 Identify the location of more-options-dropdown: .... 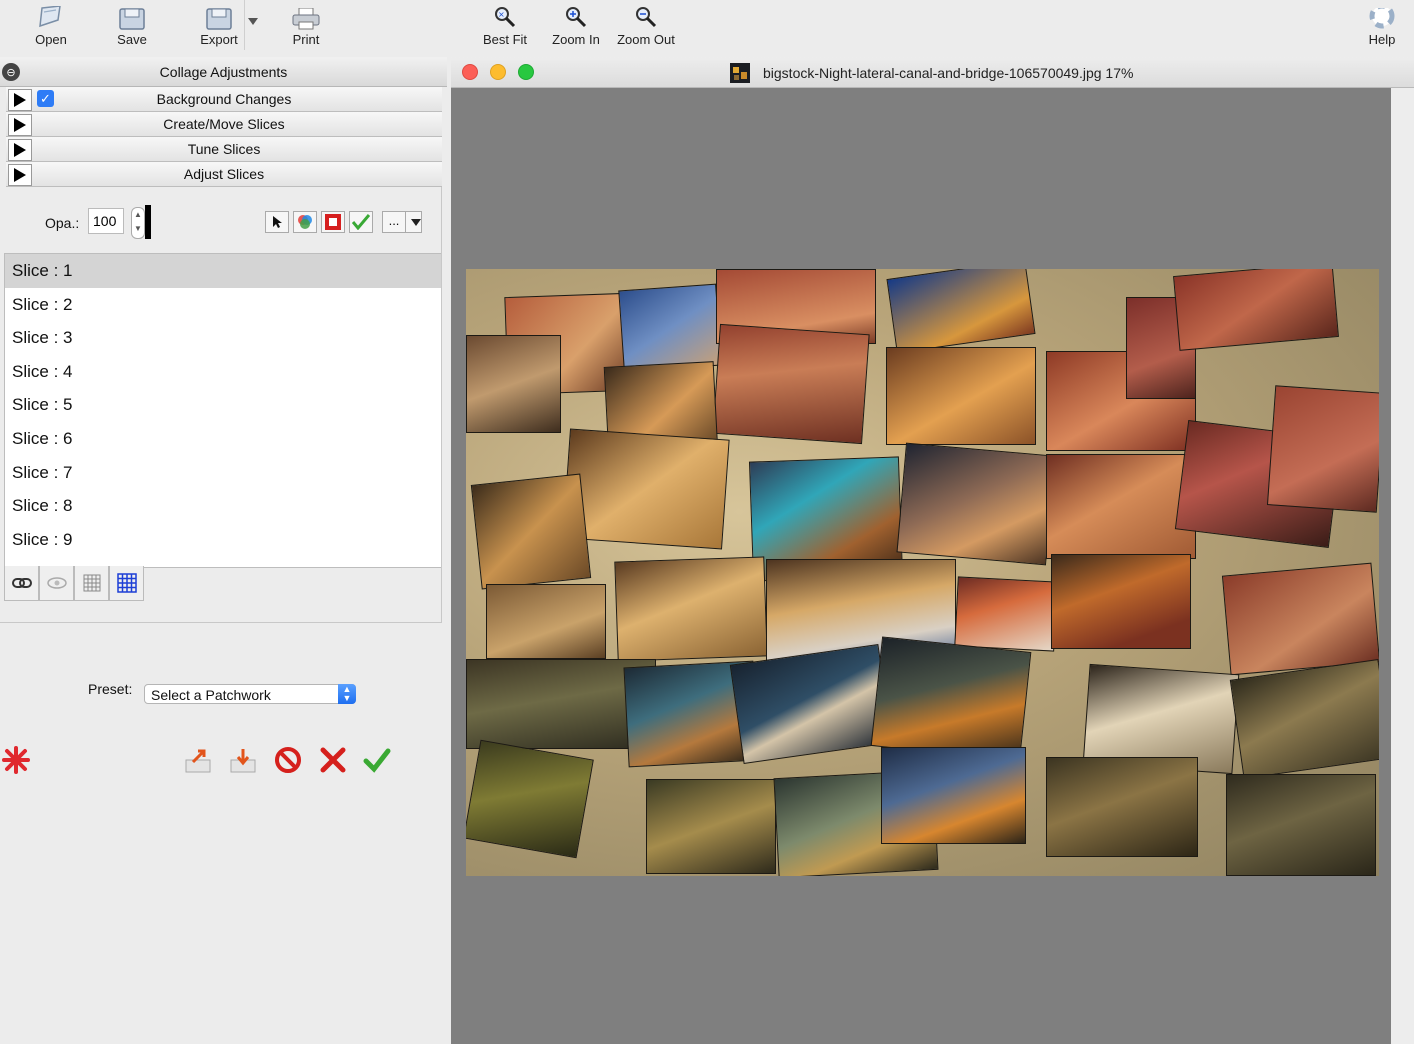
(402, 222).